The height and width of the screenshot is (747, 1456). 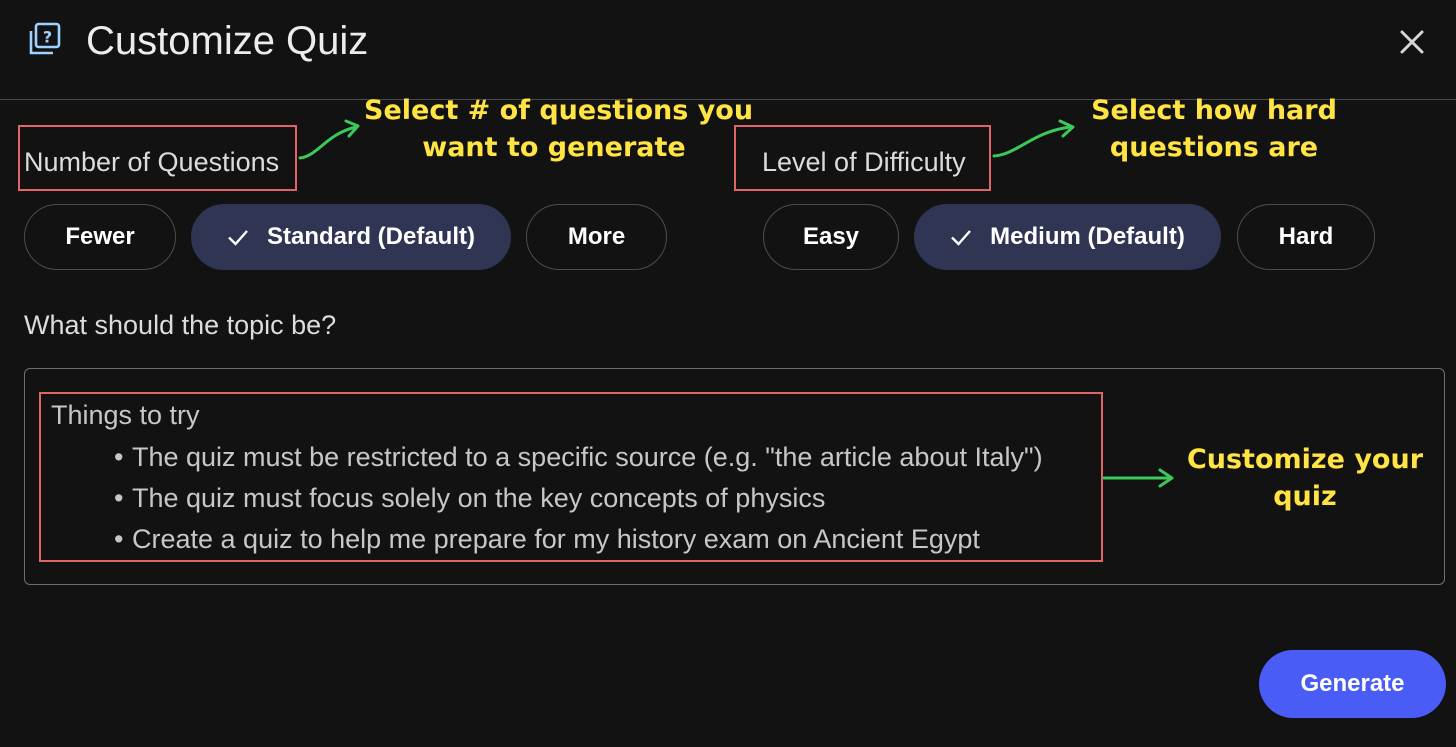 I want to click on fewer-option-label: Fewer, so click(x=100, y=236).